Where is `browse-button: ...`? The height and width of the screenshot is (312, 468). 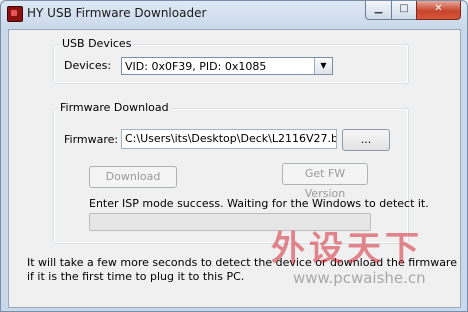
browse-button: ... is located at coordinates (366, 140).